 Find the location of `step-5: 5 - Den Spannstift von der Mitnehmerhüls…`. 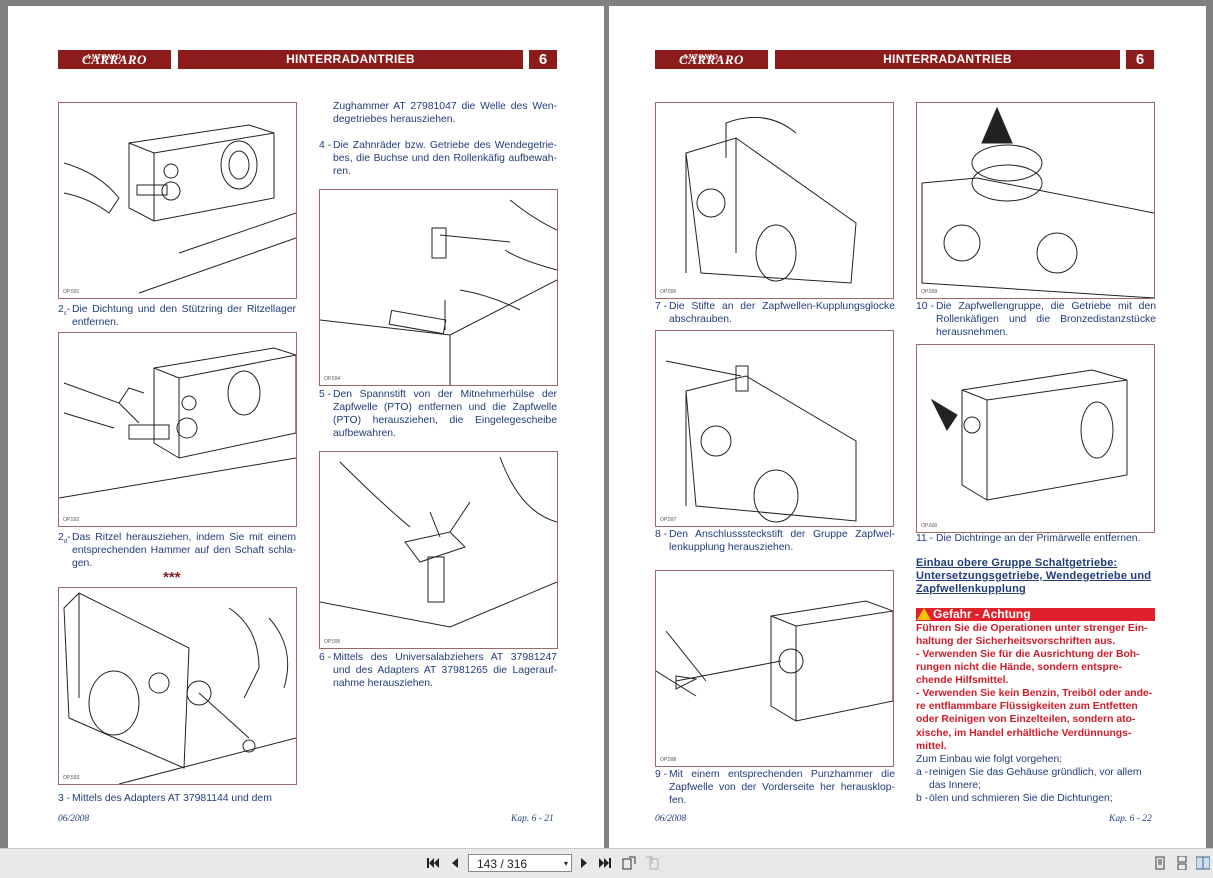

step-5: 5 - Den Spannstift von der Mitnehmerhüls… is located at coordinates (438, 414).